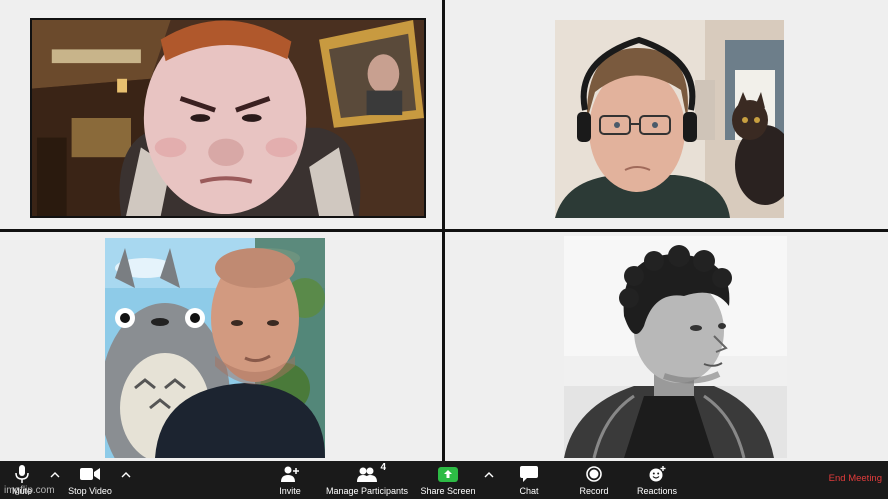 The image size is (888, 499). Describe the element at coordinates (371, 472) in the screenshot. I see `participants-icon: 4` at that location.